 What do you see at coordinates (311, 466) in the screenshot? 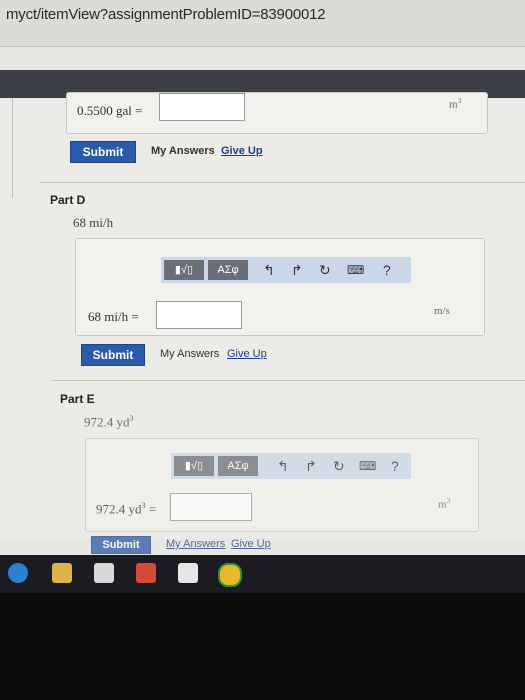
I see `part-e-redo-icon: ↱` at bounding box center [311, 466].